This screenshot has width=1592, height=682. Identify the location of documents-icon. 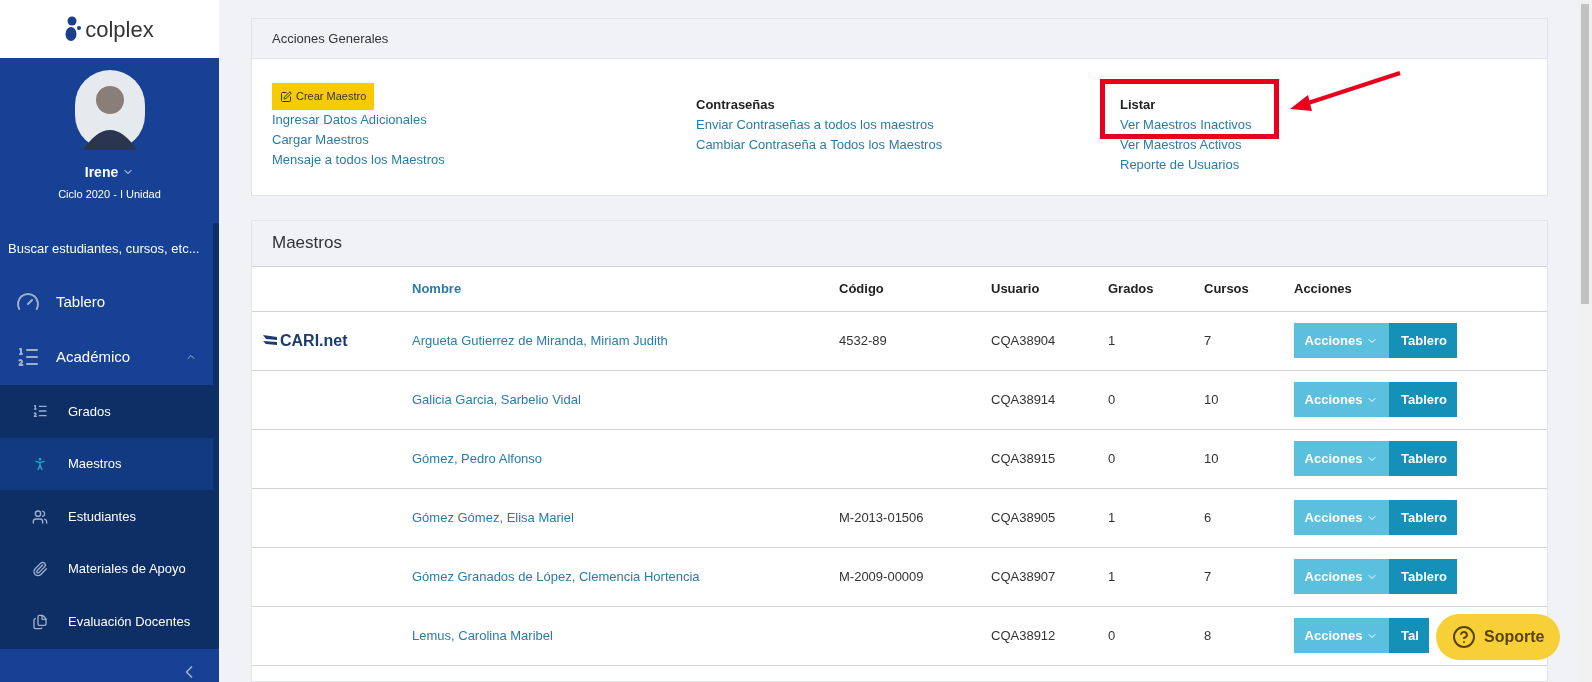
(40, 621).